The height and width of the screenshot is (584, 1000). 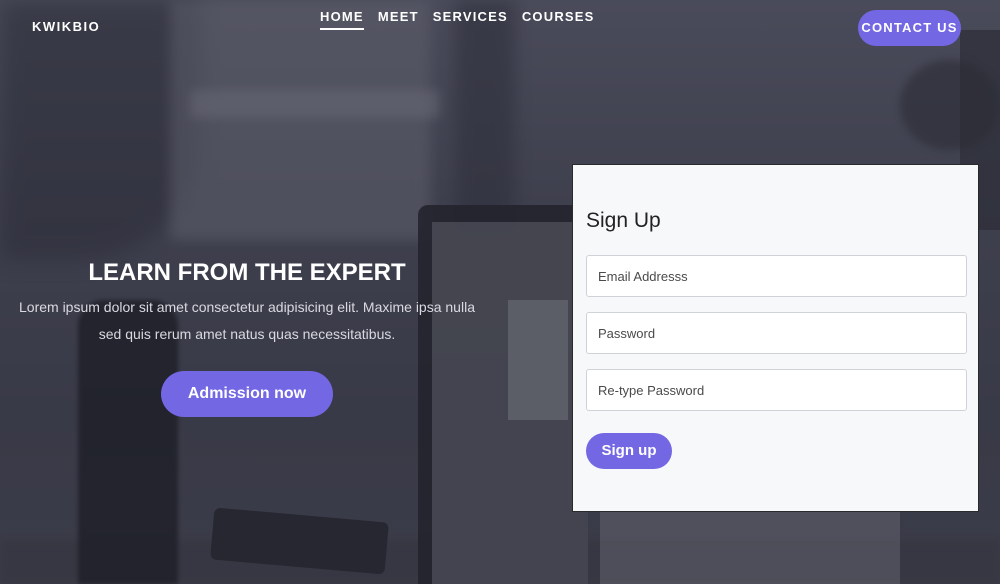 What do you see at coordinates (776, 390) in the screenshot?
I see `retype-password-field` at bounding box center [776, 390].